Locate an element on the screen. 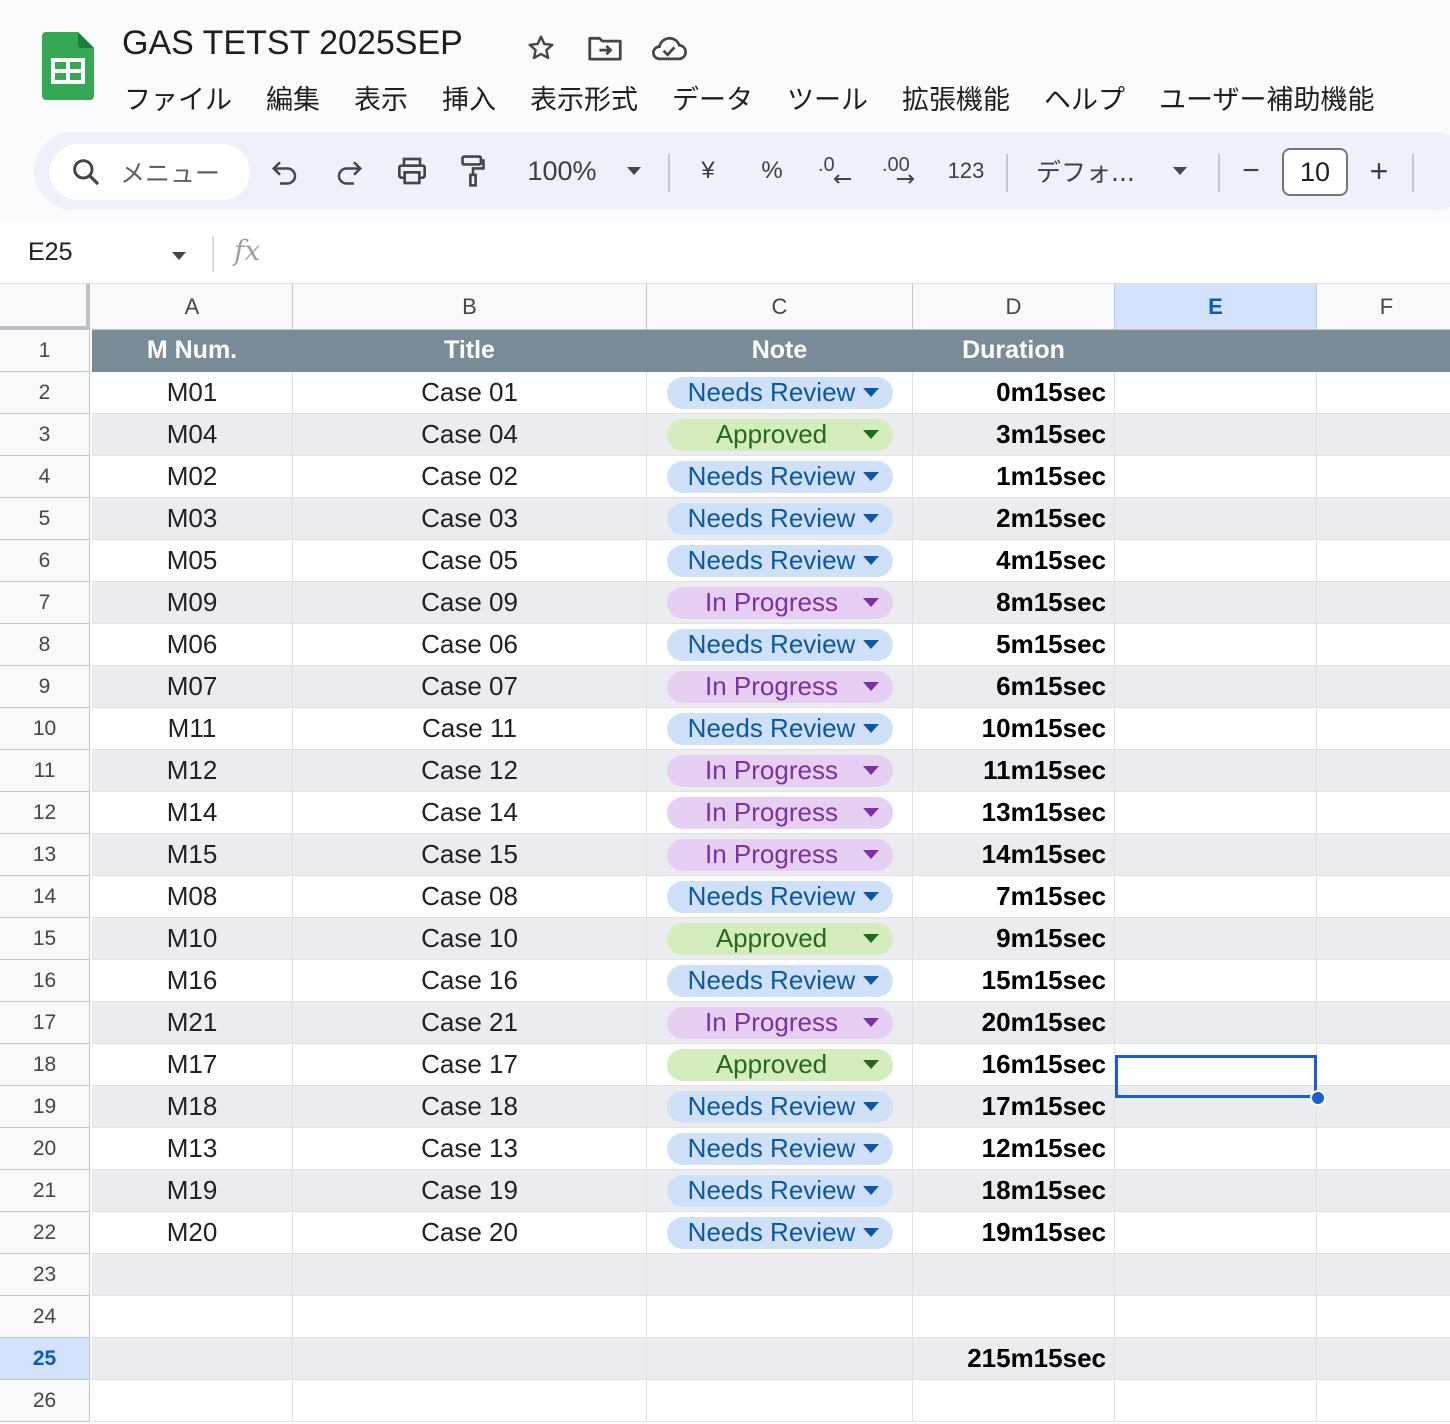 The image size is (1450, 1424). cell-e17 is located at coordinates (1216, 1023).